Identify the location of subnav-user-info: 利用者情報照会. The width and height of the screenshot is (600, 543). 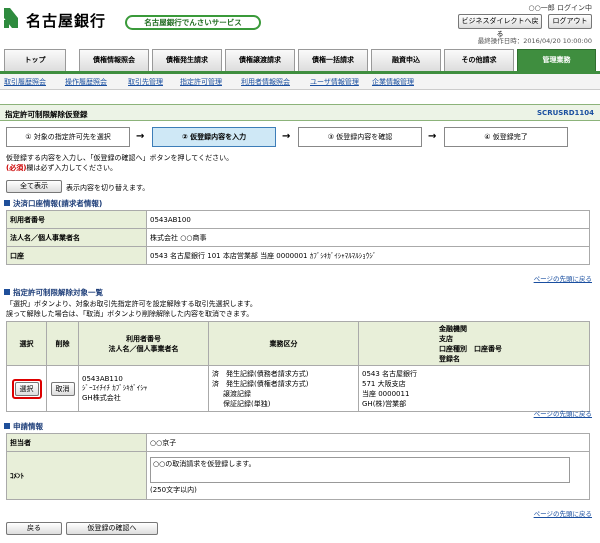
(265, 82).